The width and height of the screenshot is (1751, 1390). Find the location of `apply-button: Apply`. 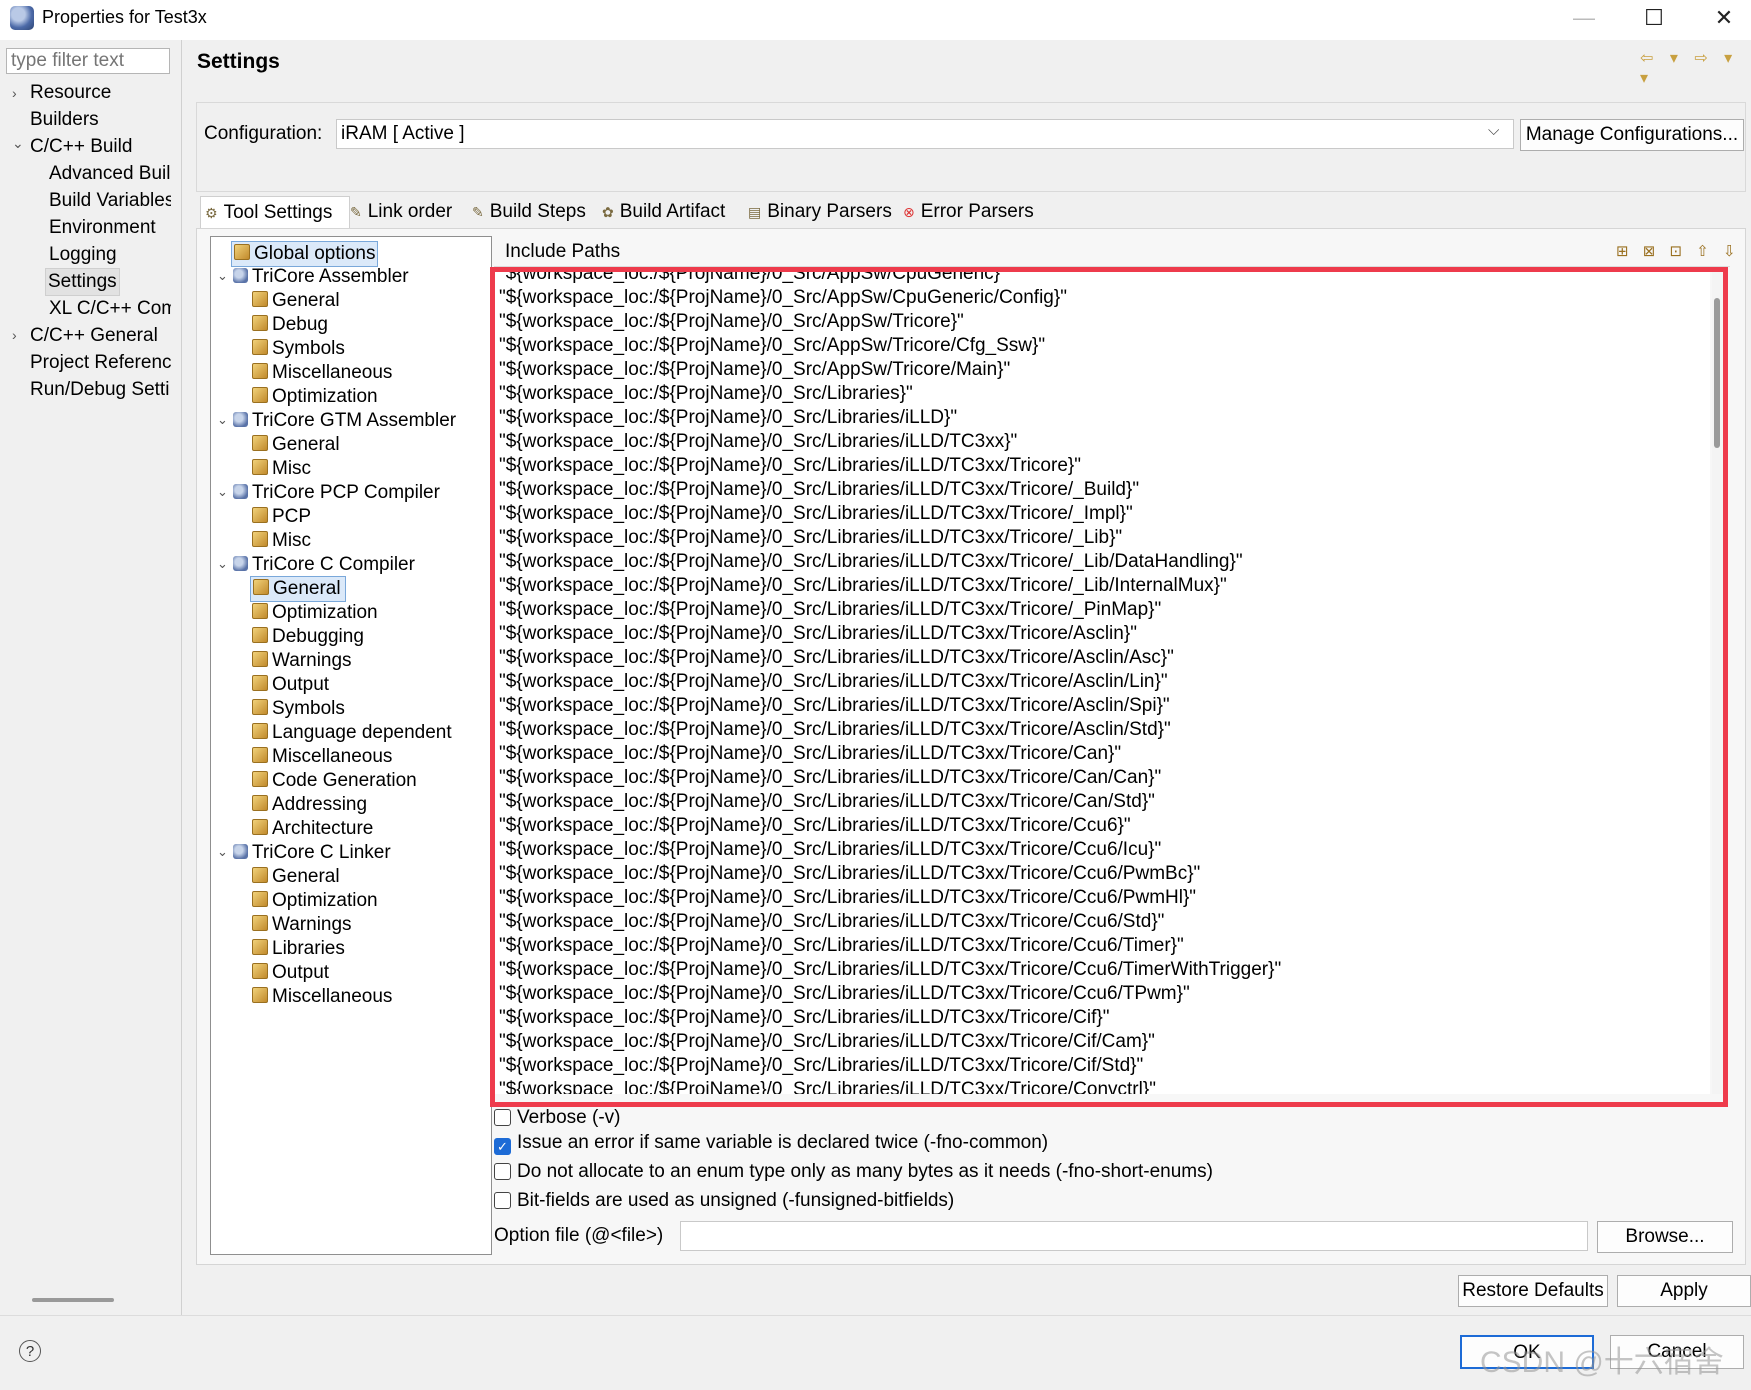

apply-button: Apply is located at coordinates (1684, 1291).